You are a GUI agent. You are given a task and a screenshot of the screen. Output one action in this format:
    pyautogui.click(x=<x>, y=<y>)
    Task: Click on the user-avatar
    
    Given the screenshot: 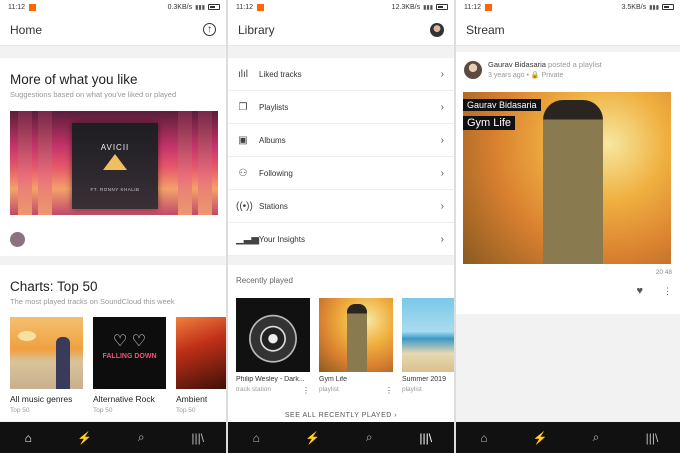 What is the action you would take?
    pyautogui.click(x=473, y=69)
    